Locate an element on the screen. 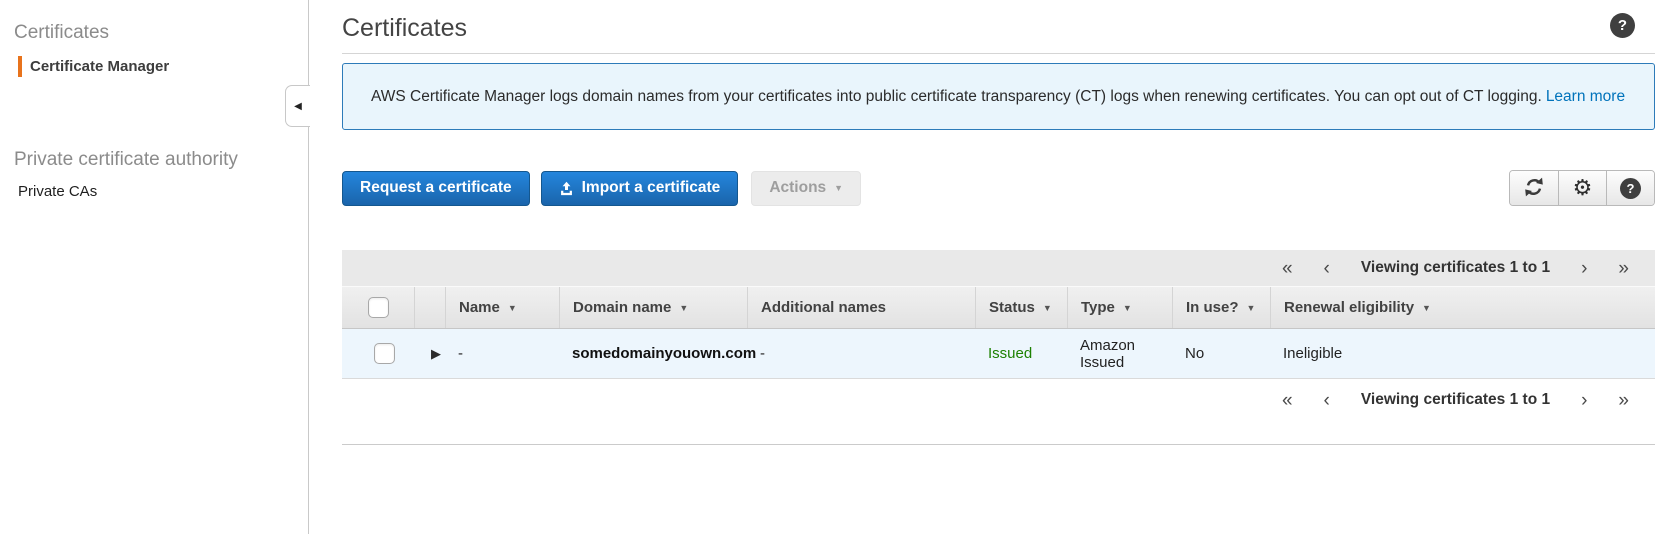 Image resolution: width=1671 pixels, height=534 pixels. active-item-accent-bar is located at coordinates (20, 66).